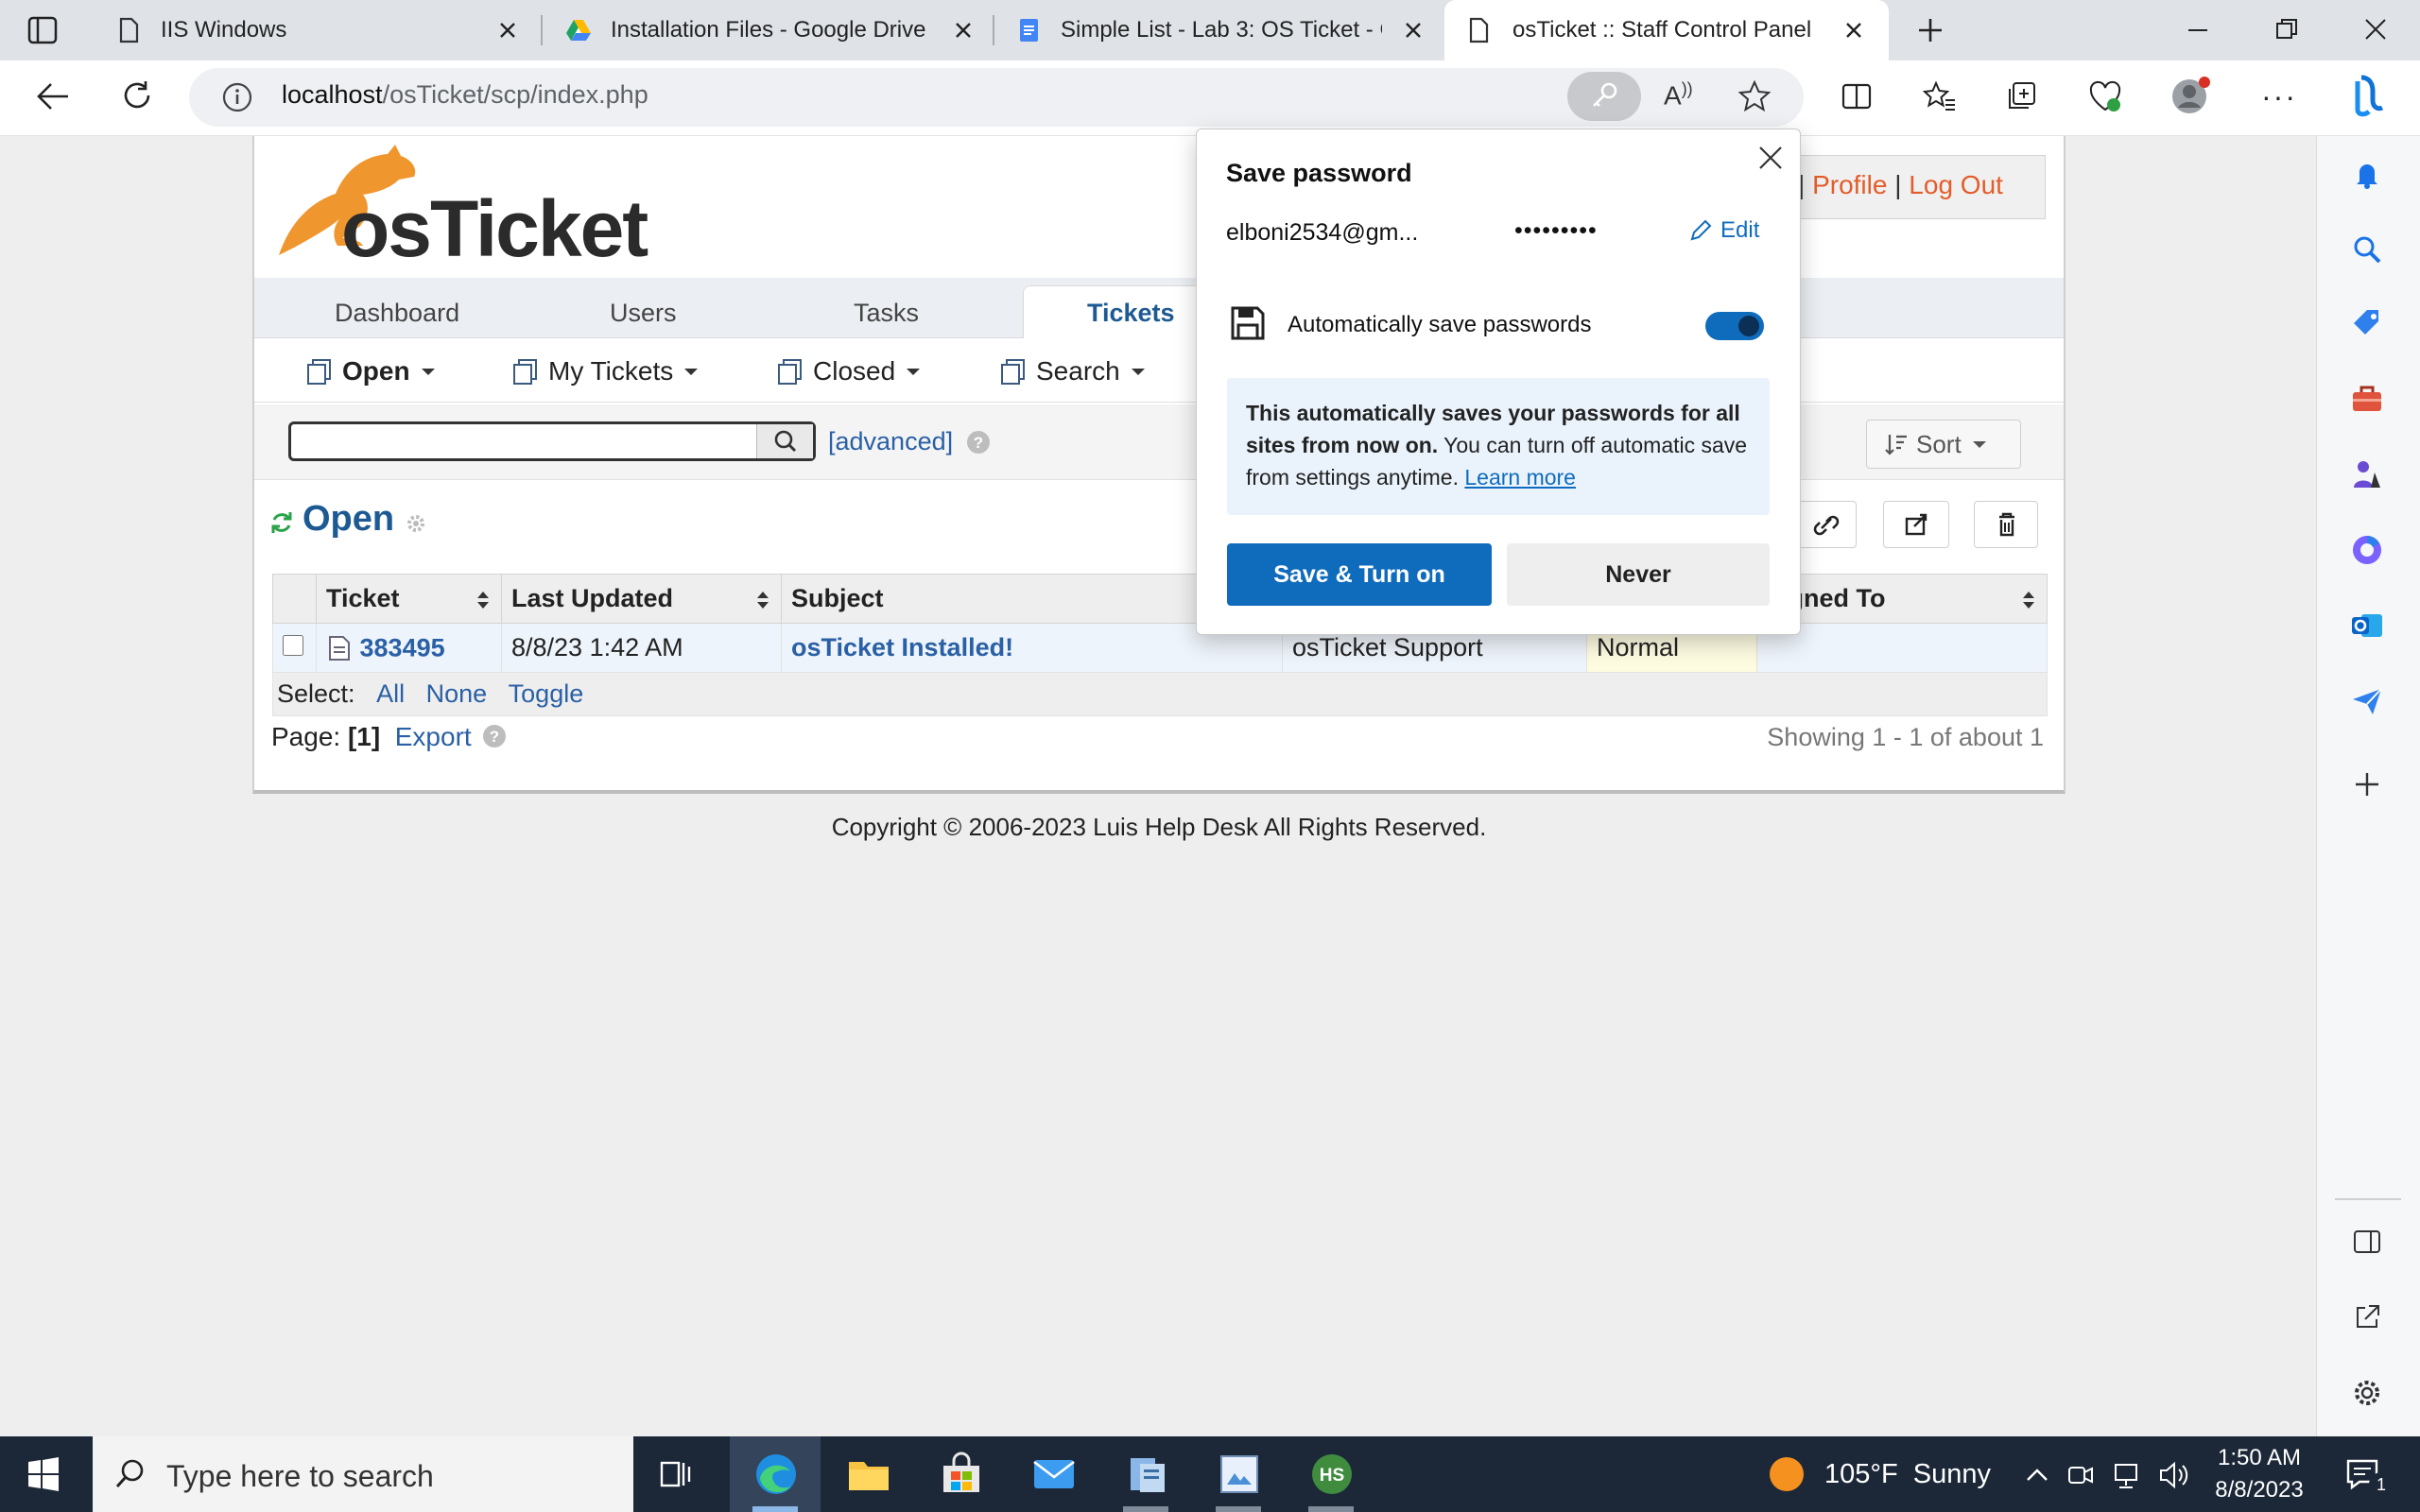 This screenshot has width=2420, height=1512. What do you see at coordinates (2279, 96) in the screenshot?
I see `more-menu-icon: ···` at bounding box center [2279, 96].